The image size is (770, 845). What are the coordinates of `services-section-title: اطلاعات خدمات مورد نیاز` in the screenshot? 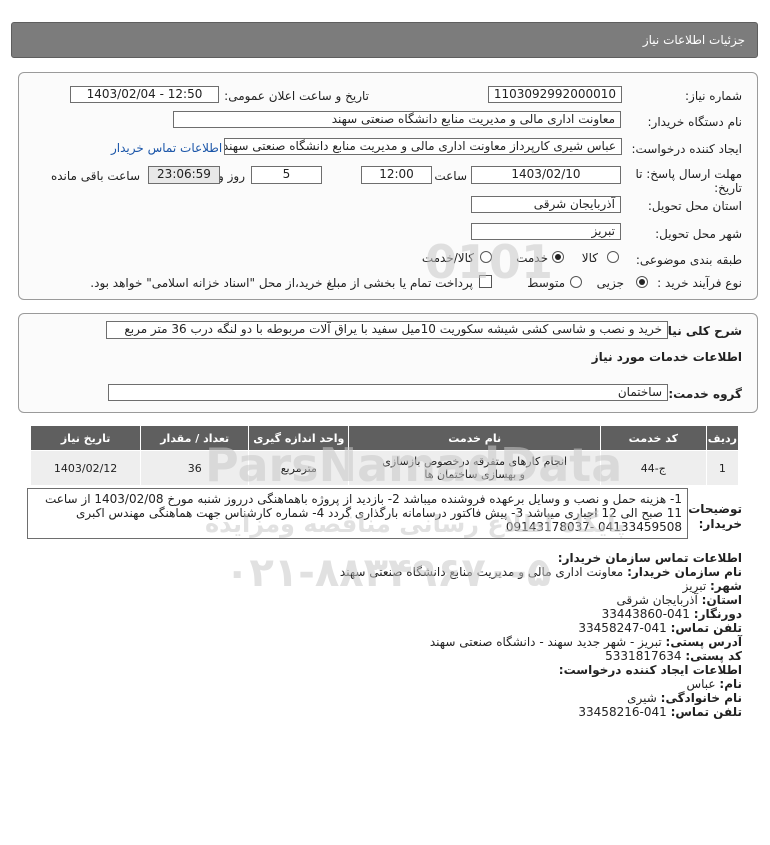 It's located at (666, 357).